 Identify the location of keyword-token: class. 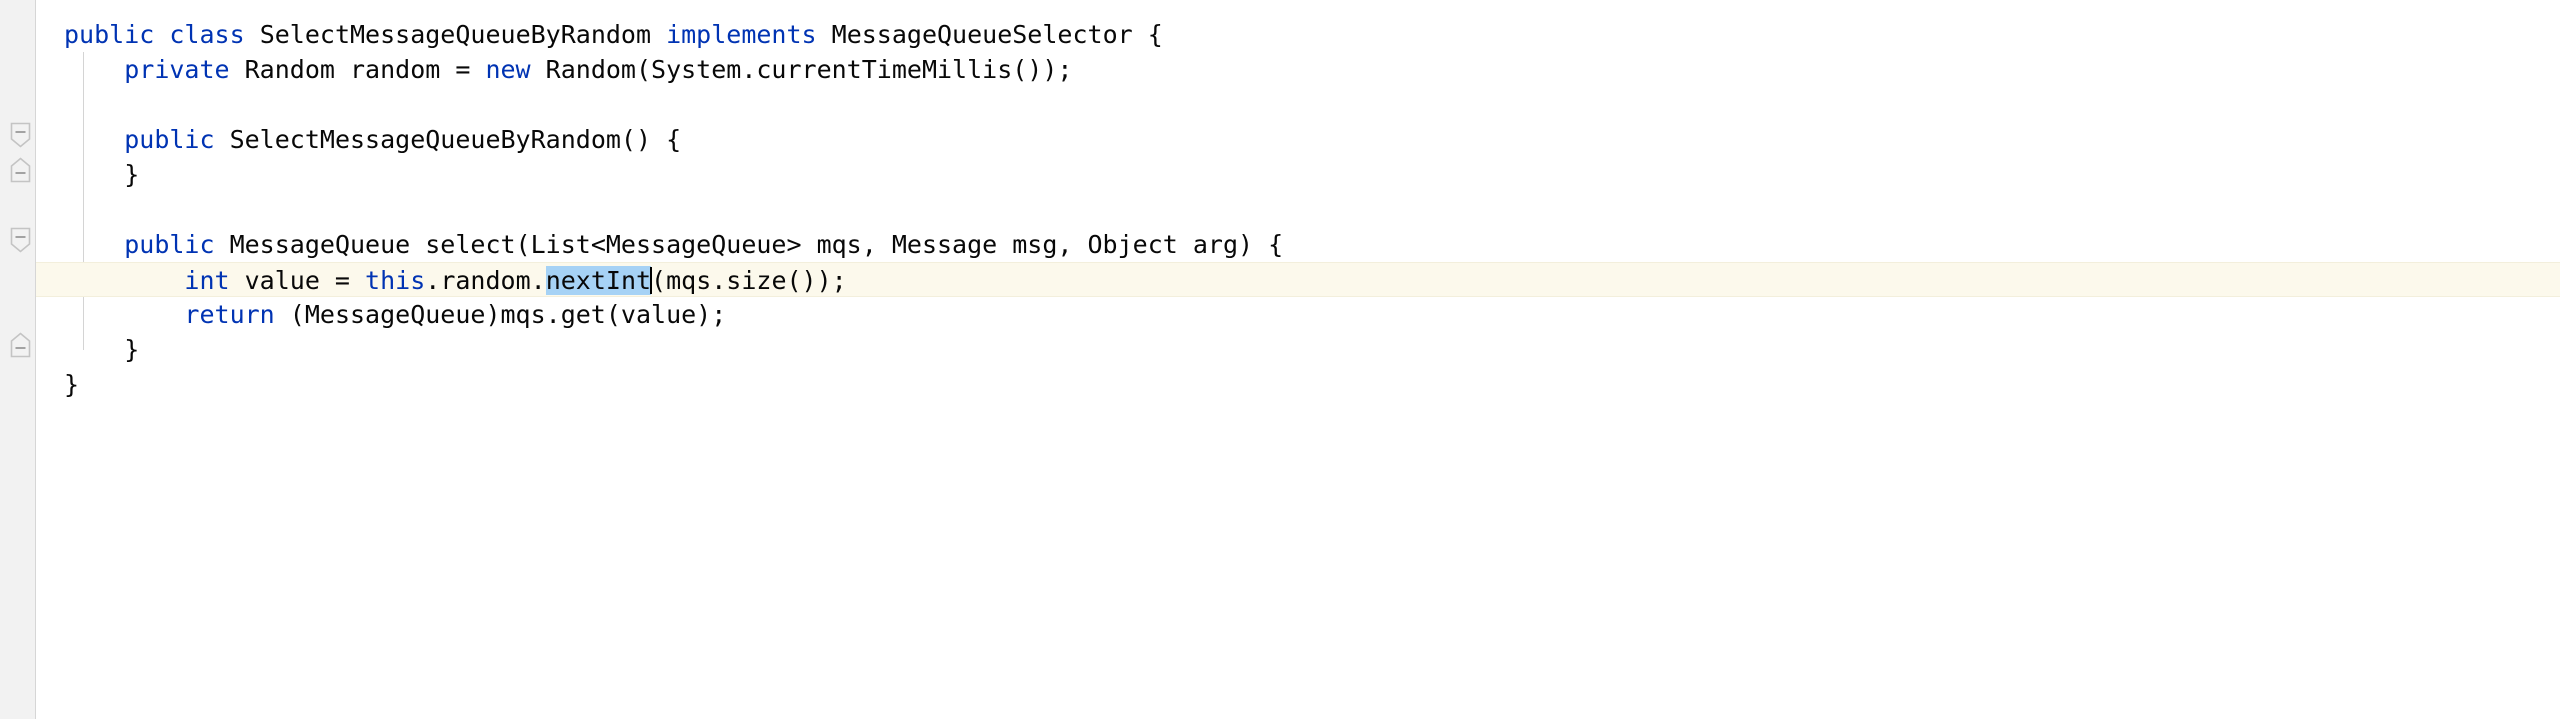
(207, 34).